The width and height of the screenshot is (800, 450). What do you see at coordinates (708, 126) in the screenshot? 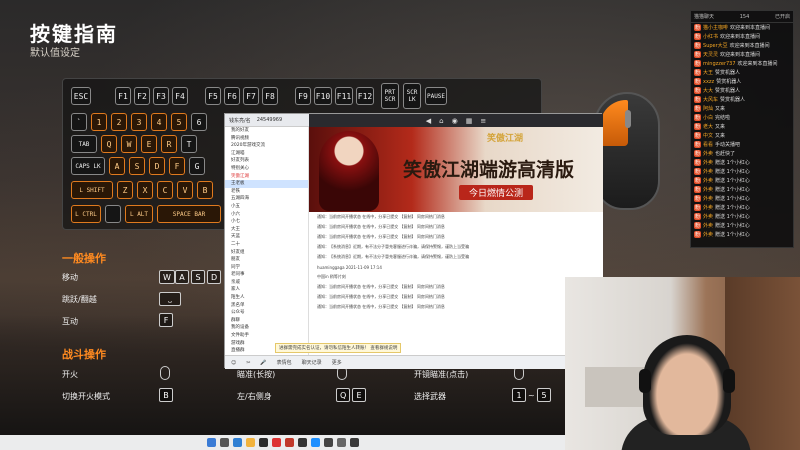
I see `chat-username: 老大` at bounding box center [708, 126].